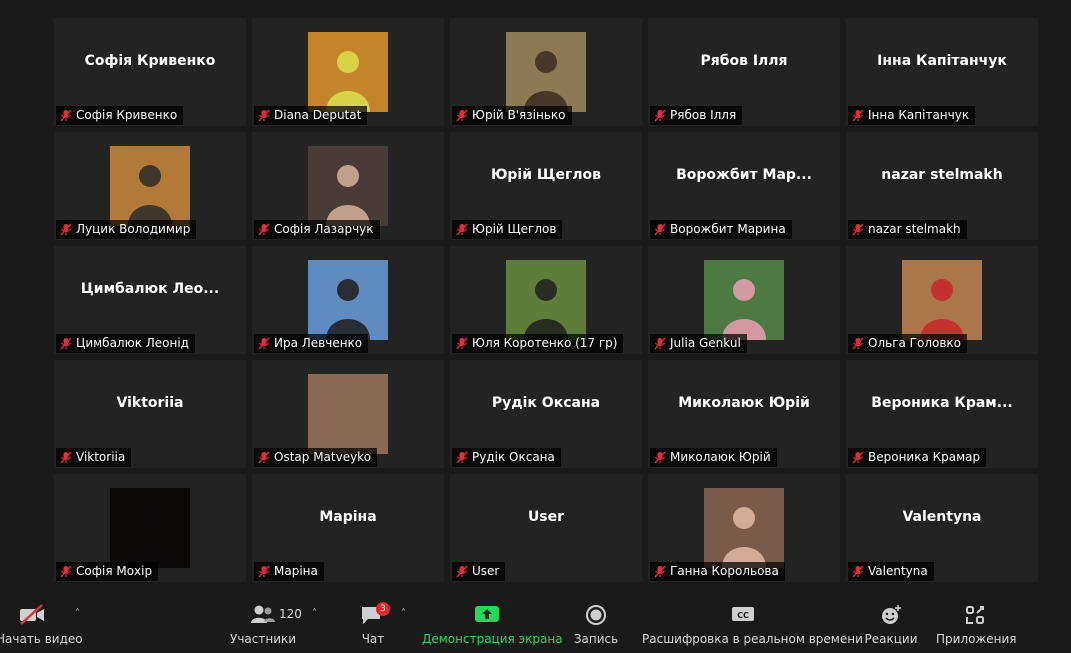 The width and height of the screenshot is (1071, 653). I want to click on closed-caption-icon: CC, so click(743, 615).